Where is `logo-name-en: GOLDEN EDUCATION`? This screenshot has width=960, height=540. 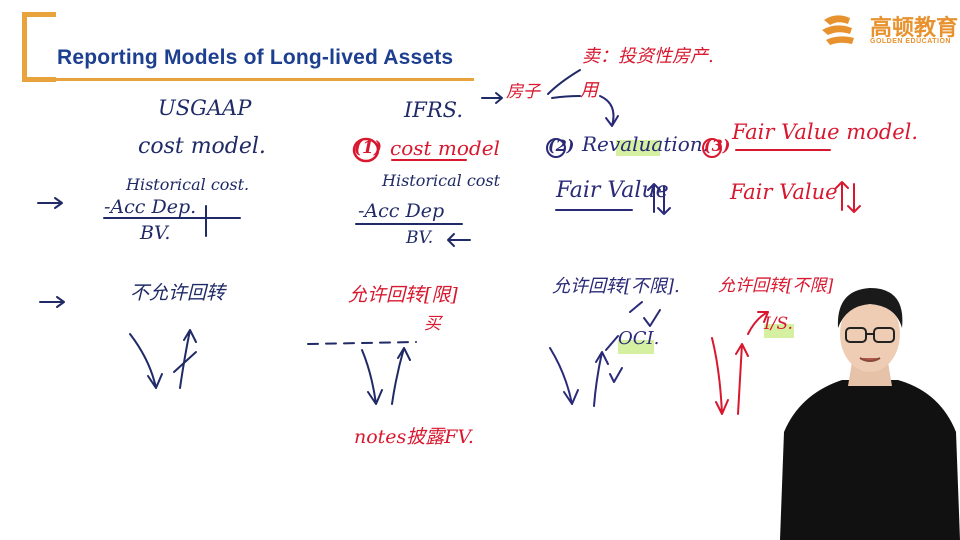
logo-name-en: GOLDEN EDUCATION is located at coordinates (910, 41).